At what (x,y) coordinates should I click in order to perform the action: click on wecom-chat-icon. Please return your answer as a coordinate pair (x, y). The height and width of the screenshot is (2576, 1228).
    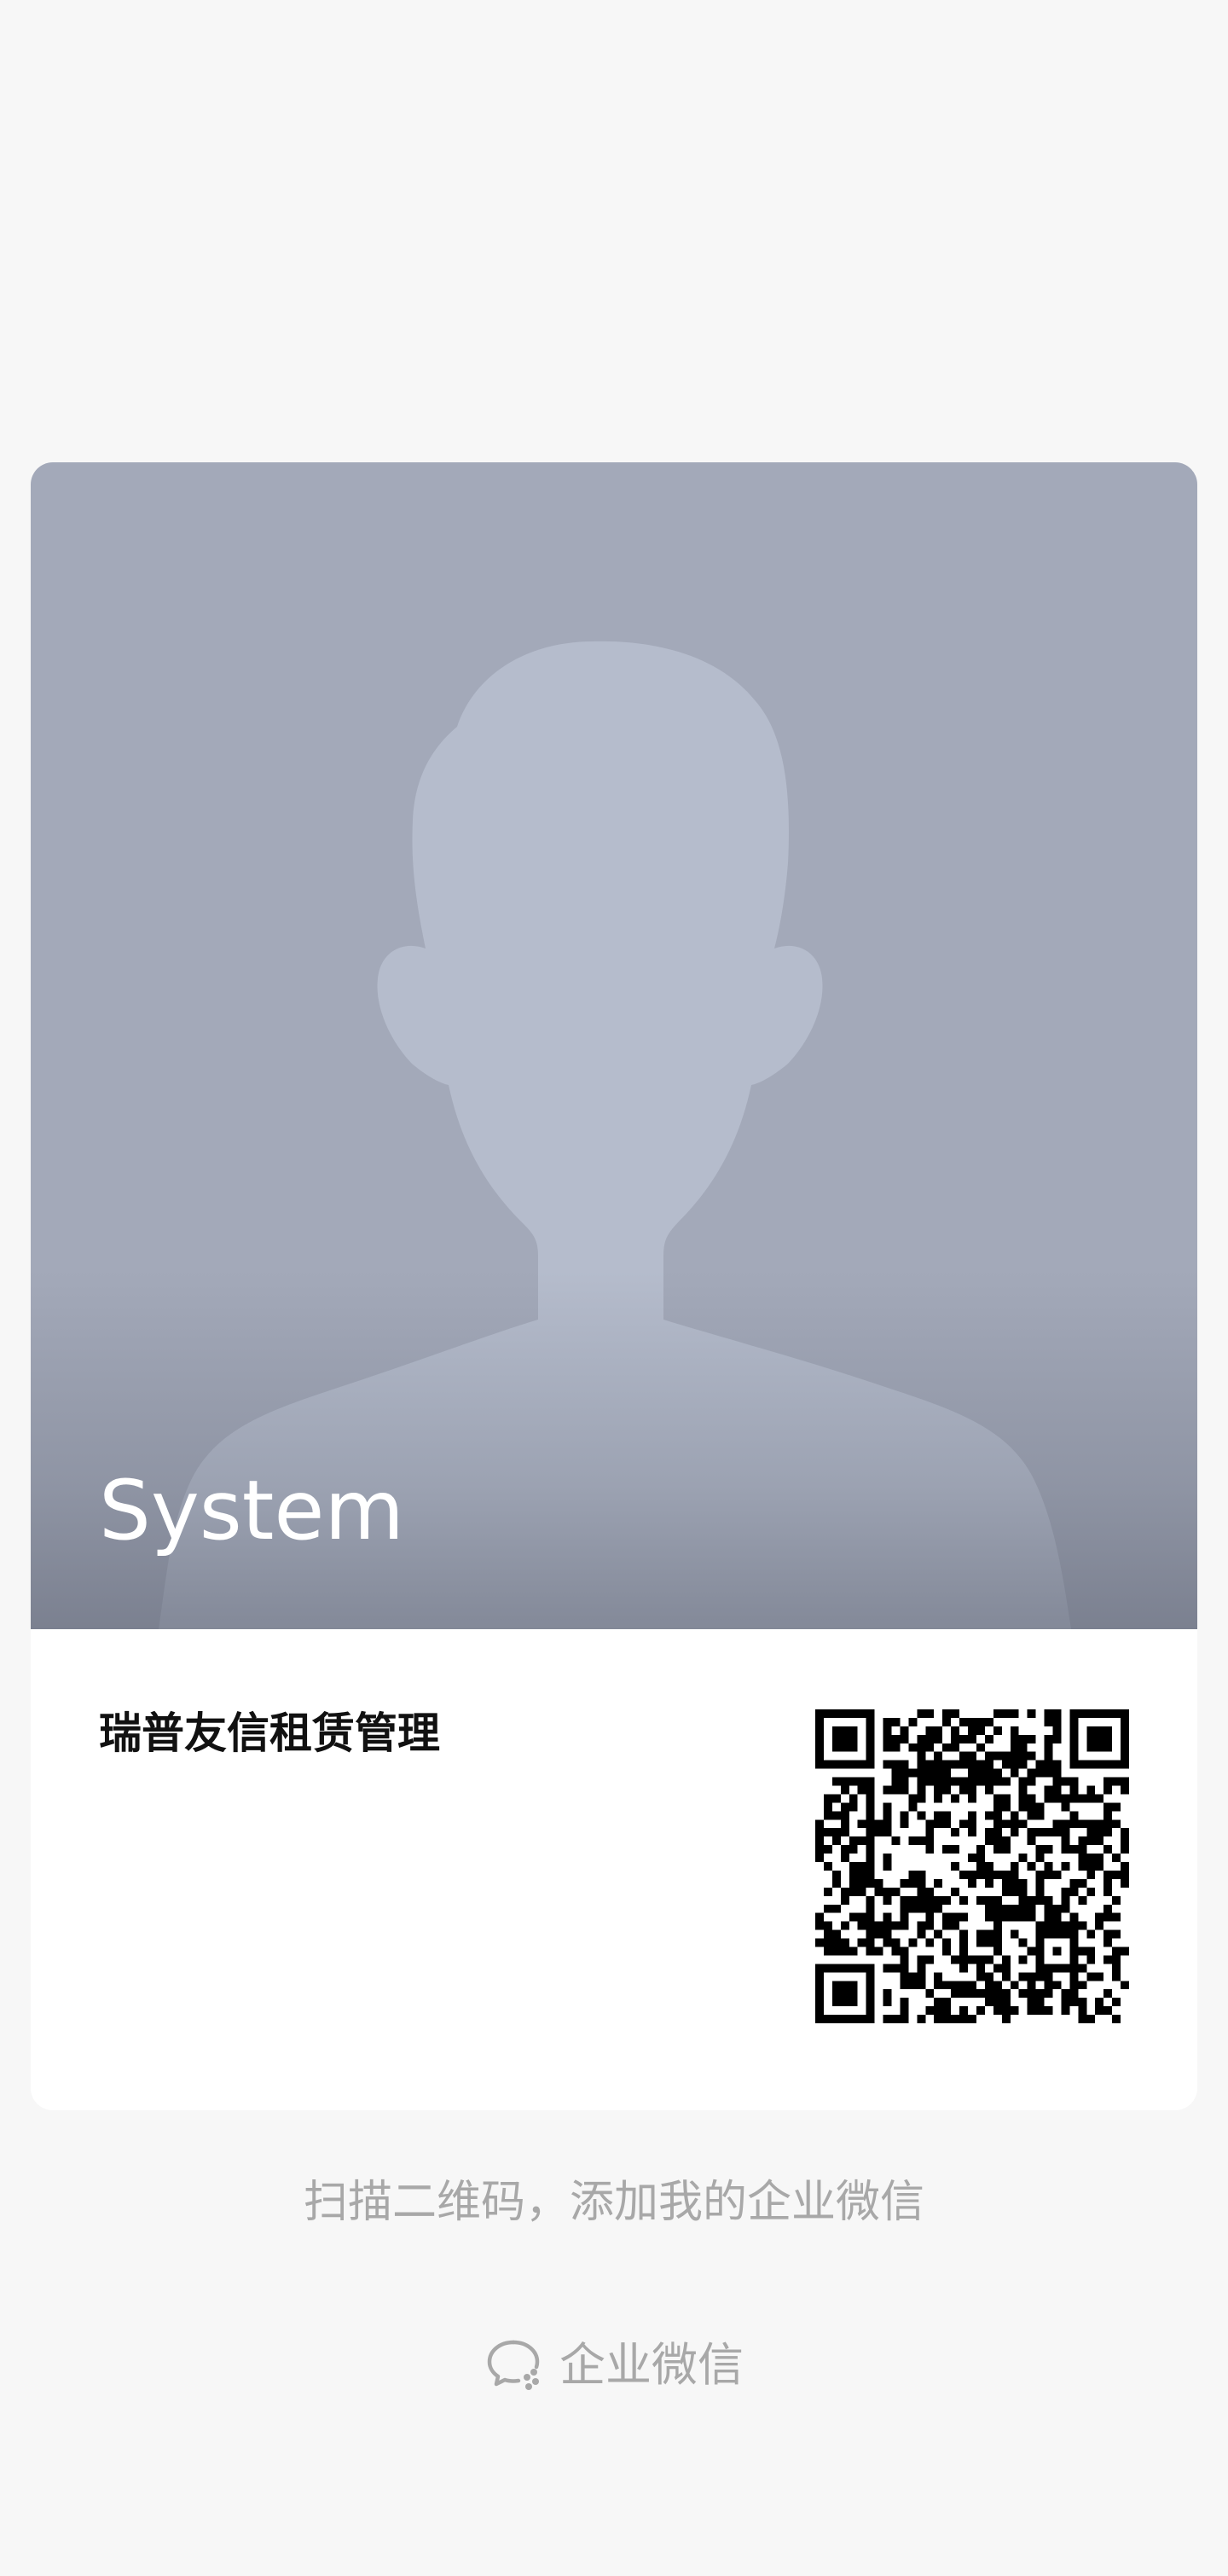
    Looking at the image, I should click on (513, 2365).